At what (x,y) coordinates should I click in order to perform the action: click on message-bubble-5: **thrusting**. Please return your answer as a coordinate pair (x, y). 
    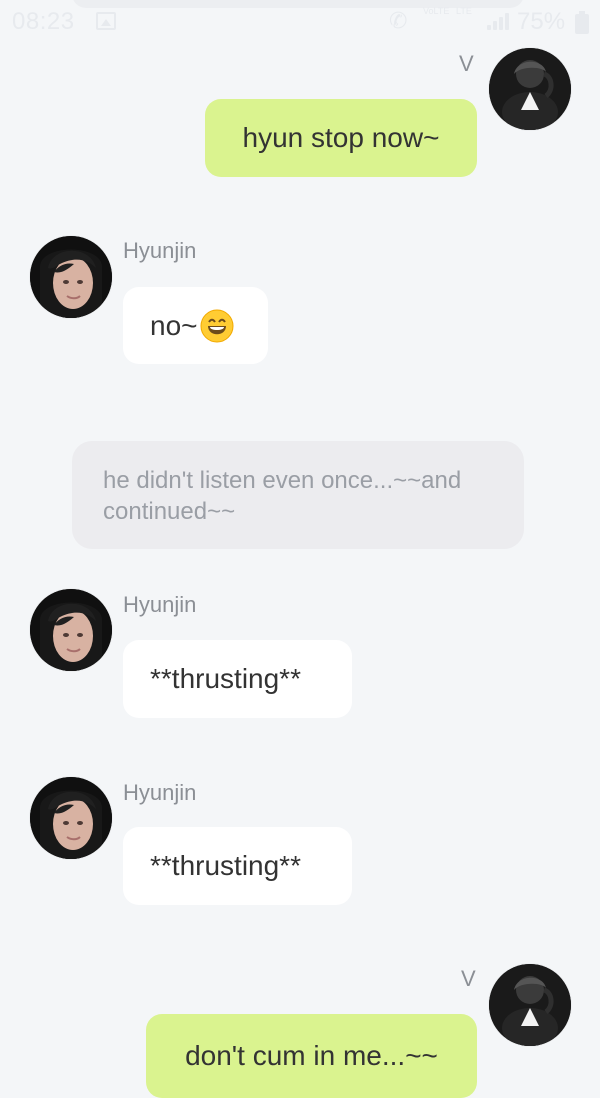
    Looking at the image, I should click on (237, 866).